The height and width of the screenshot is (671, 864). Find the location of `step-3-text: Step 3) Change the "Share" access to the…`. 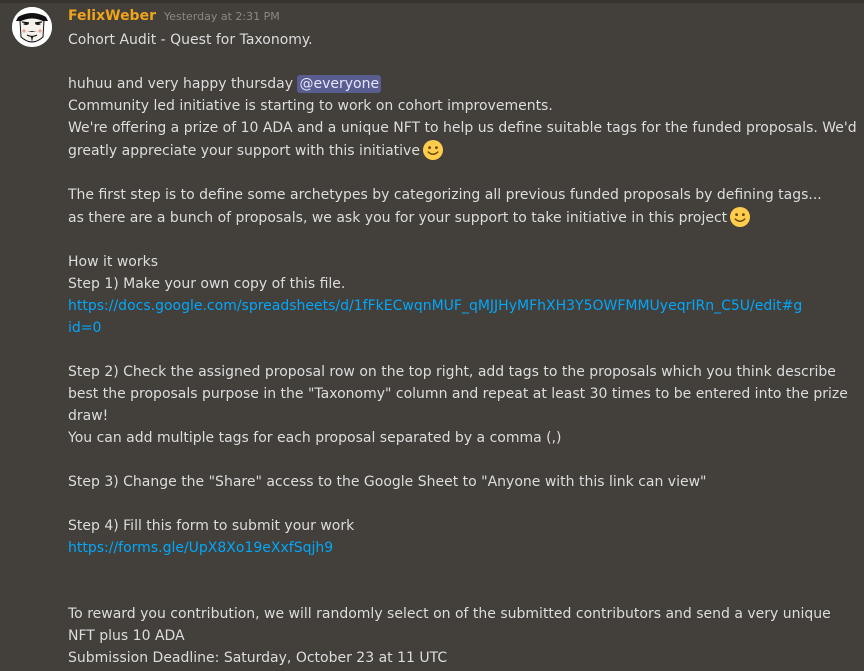

step-3-text: Step 3) Change the "Share" access to the… is located at coordinates (387, 482).